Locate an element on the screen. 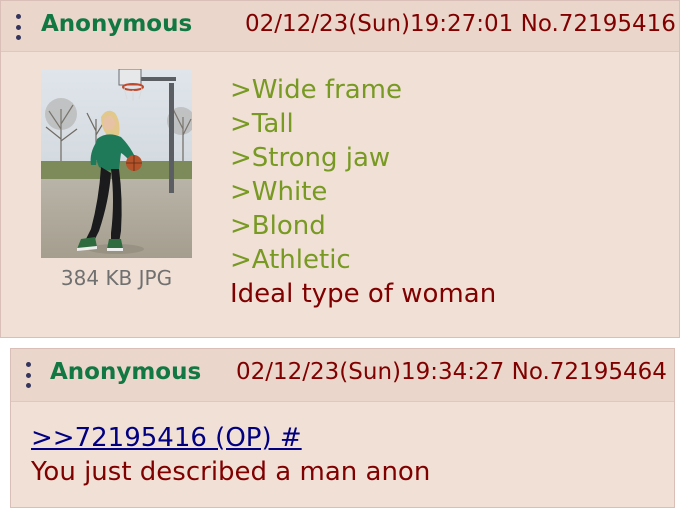 The width and height of the screenshot is (680, 510). image-thumbnail is located at coordinates (116, 163).